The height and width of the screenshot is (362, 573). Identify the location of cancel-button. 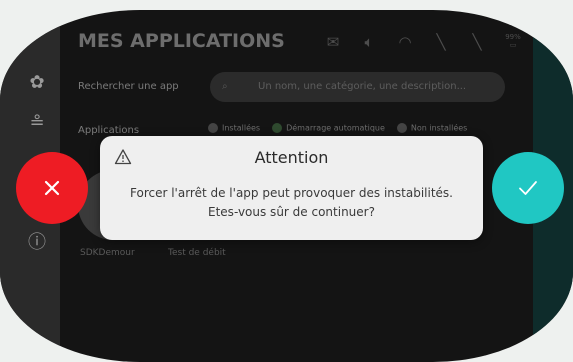
(52, 188).